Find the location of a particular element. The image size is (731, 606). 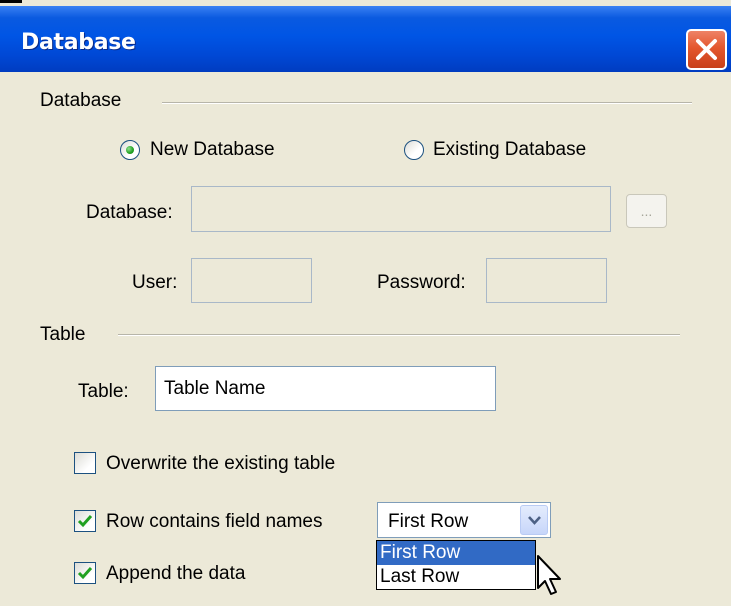

password-input is located at coordinates (546, 280).